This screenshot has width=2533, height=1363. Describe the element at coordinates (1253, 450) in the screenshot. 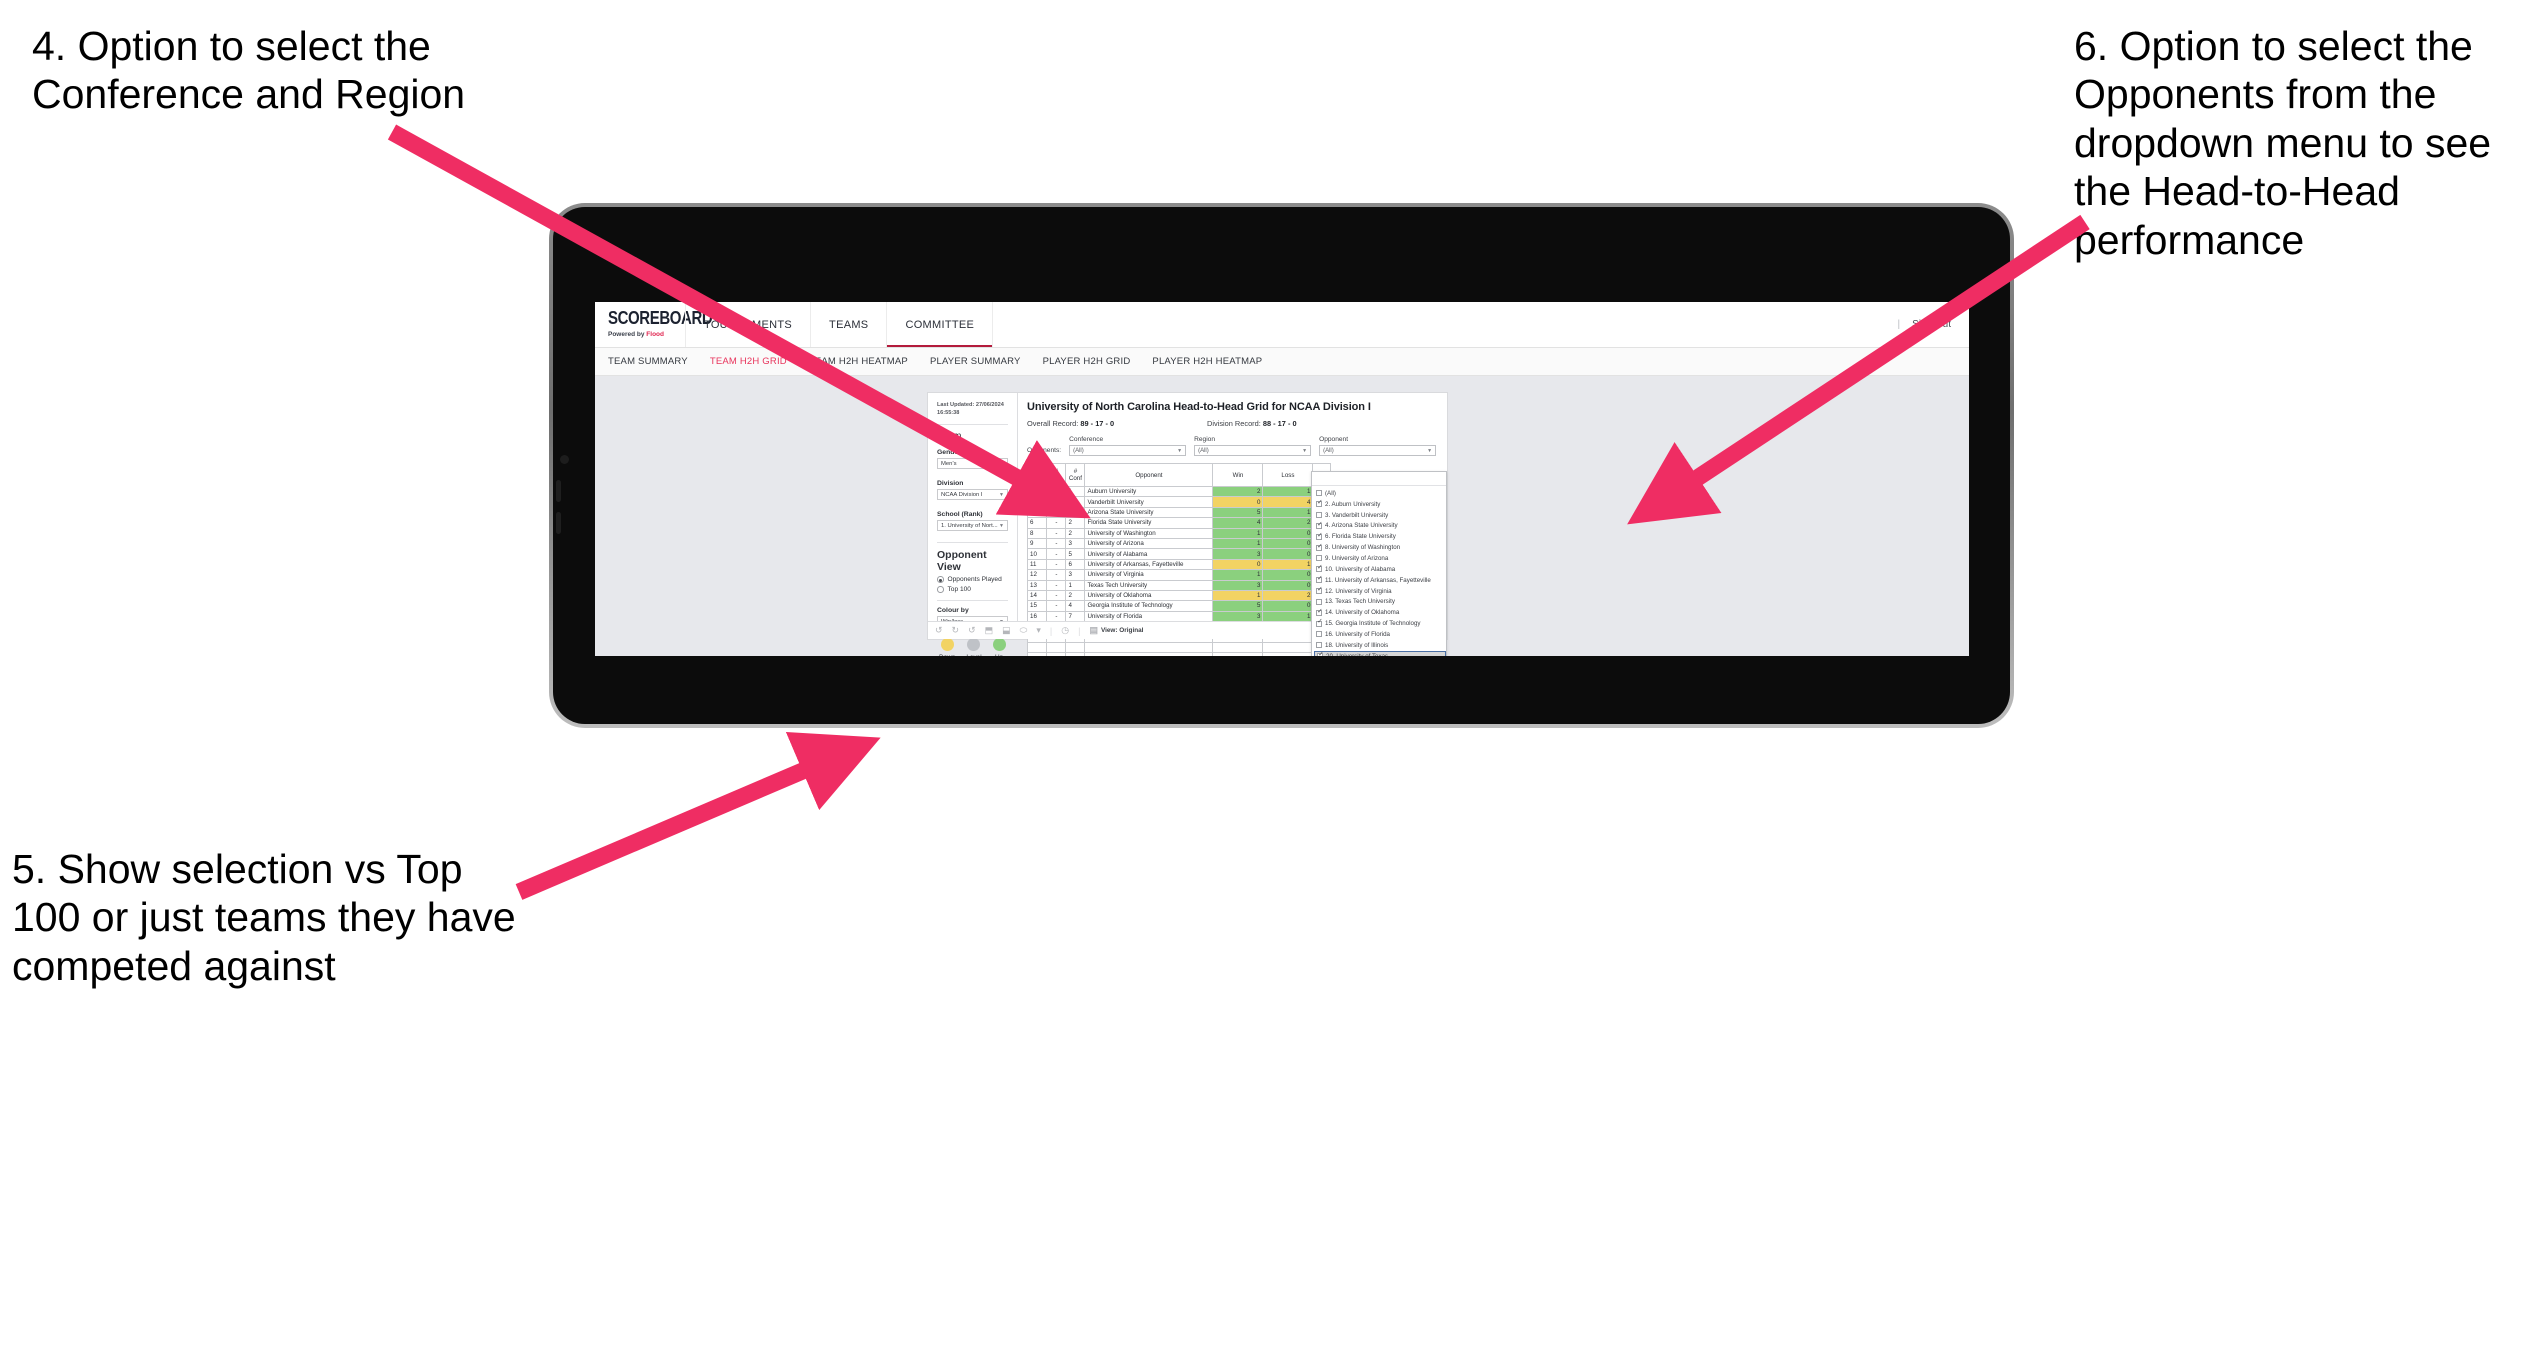

I see `region-select: (All) ▼` at that location.